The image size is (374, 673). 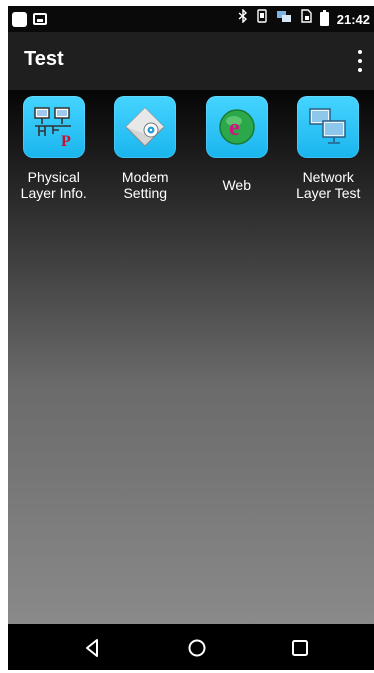 What do you see at coordinates (53, 185) in the screenshot?
I see `app-label: Physical Layer Info.` at bounding box center [53, 185].